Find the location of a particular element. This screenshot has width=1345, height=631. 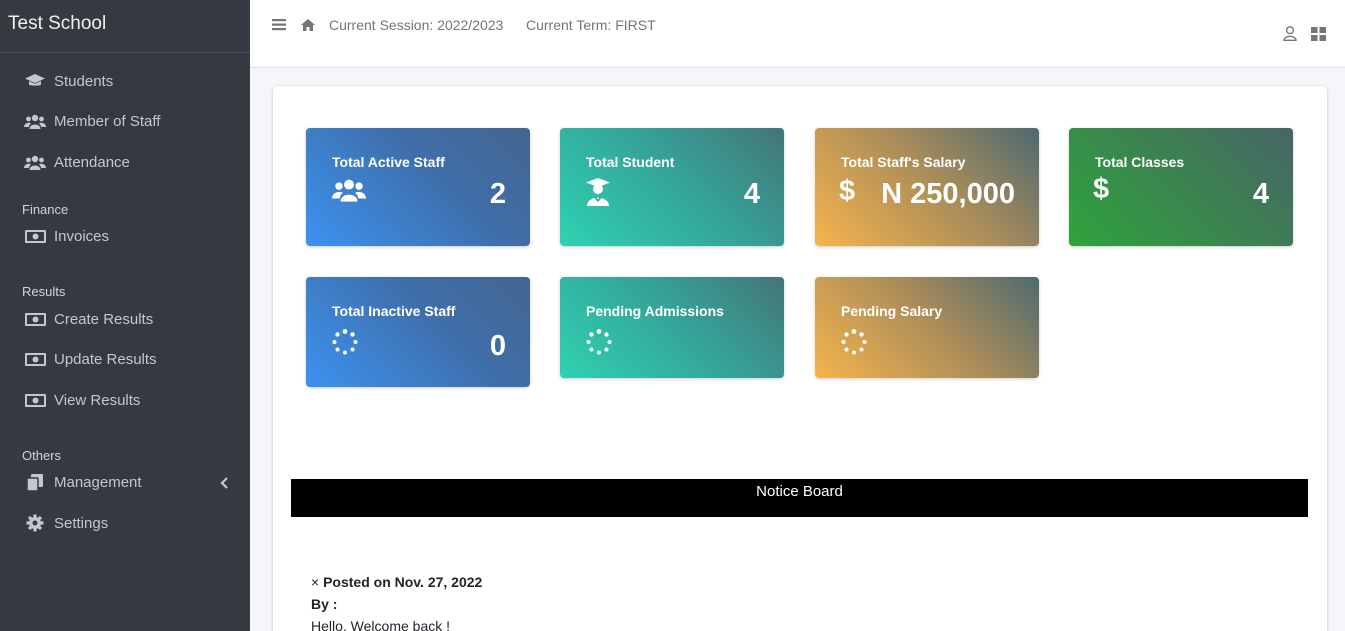

sidebar-item-update-results: Update Results is located at coordinates (125, 360).